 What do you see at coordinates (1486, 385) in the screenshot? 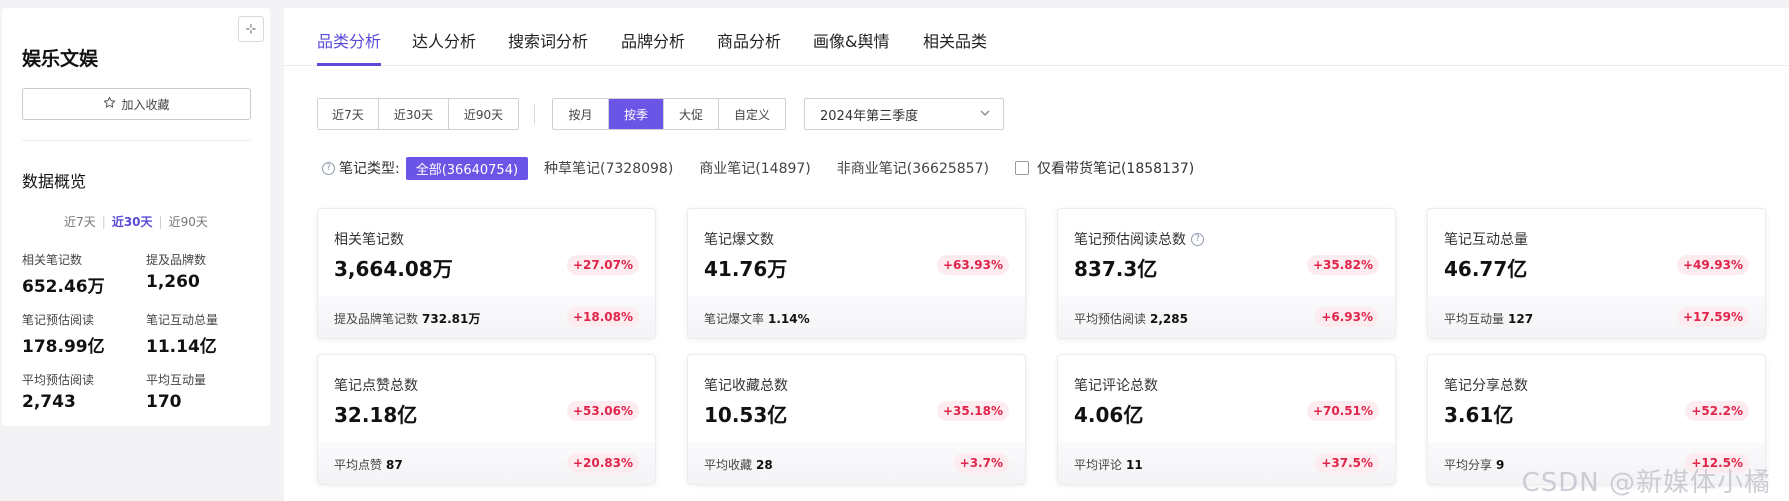
I see `metric-title: 笔记分享总数` at bounding box center [1486, 385].